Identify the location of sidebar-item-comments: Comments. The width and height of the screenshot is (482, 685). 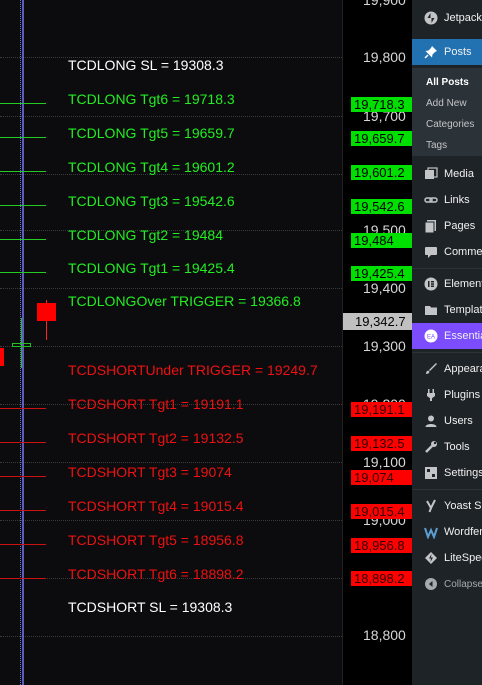
(447, 252).